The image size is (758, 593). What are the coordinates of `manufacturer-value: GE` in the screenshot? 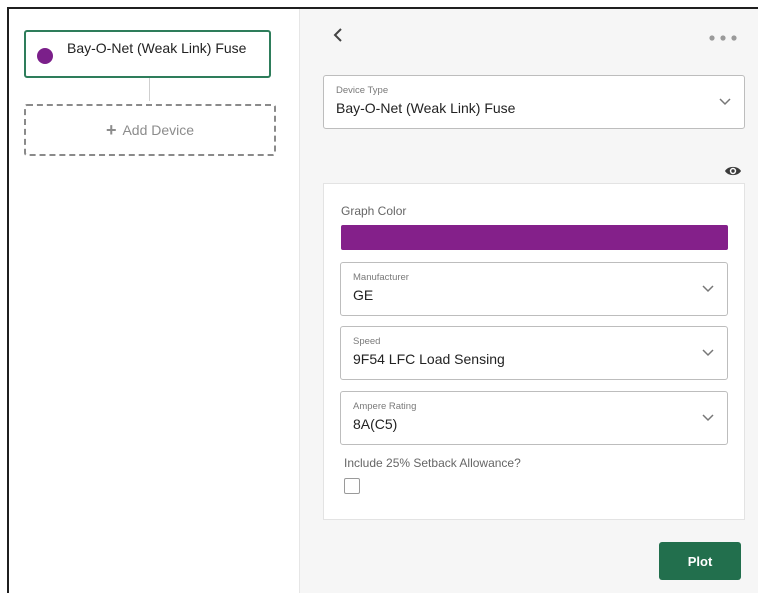 It's located at (363, 295).